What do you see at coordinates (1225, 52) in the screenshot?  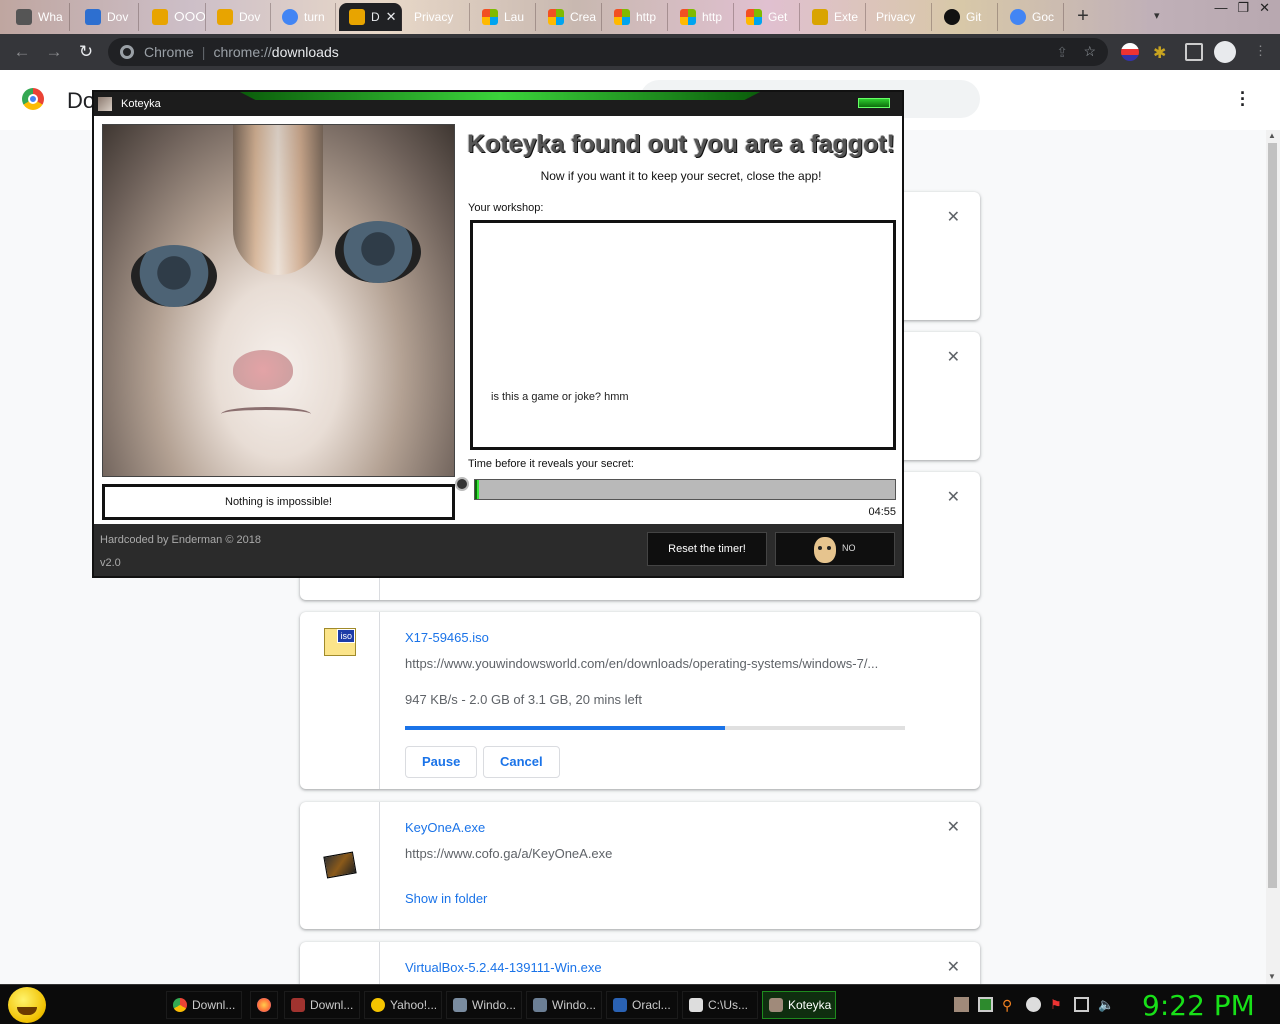 I see `profile-avatar-icon` at bounding box center [1225, 52].